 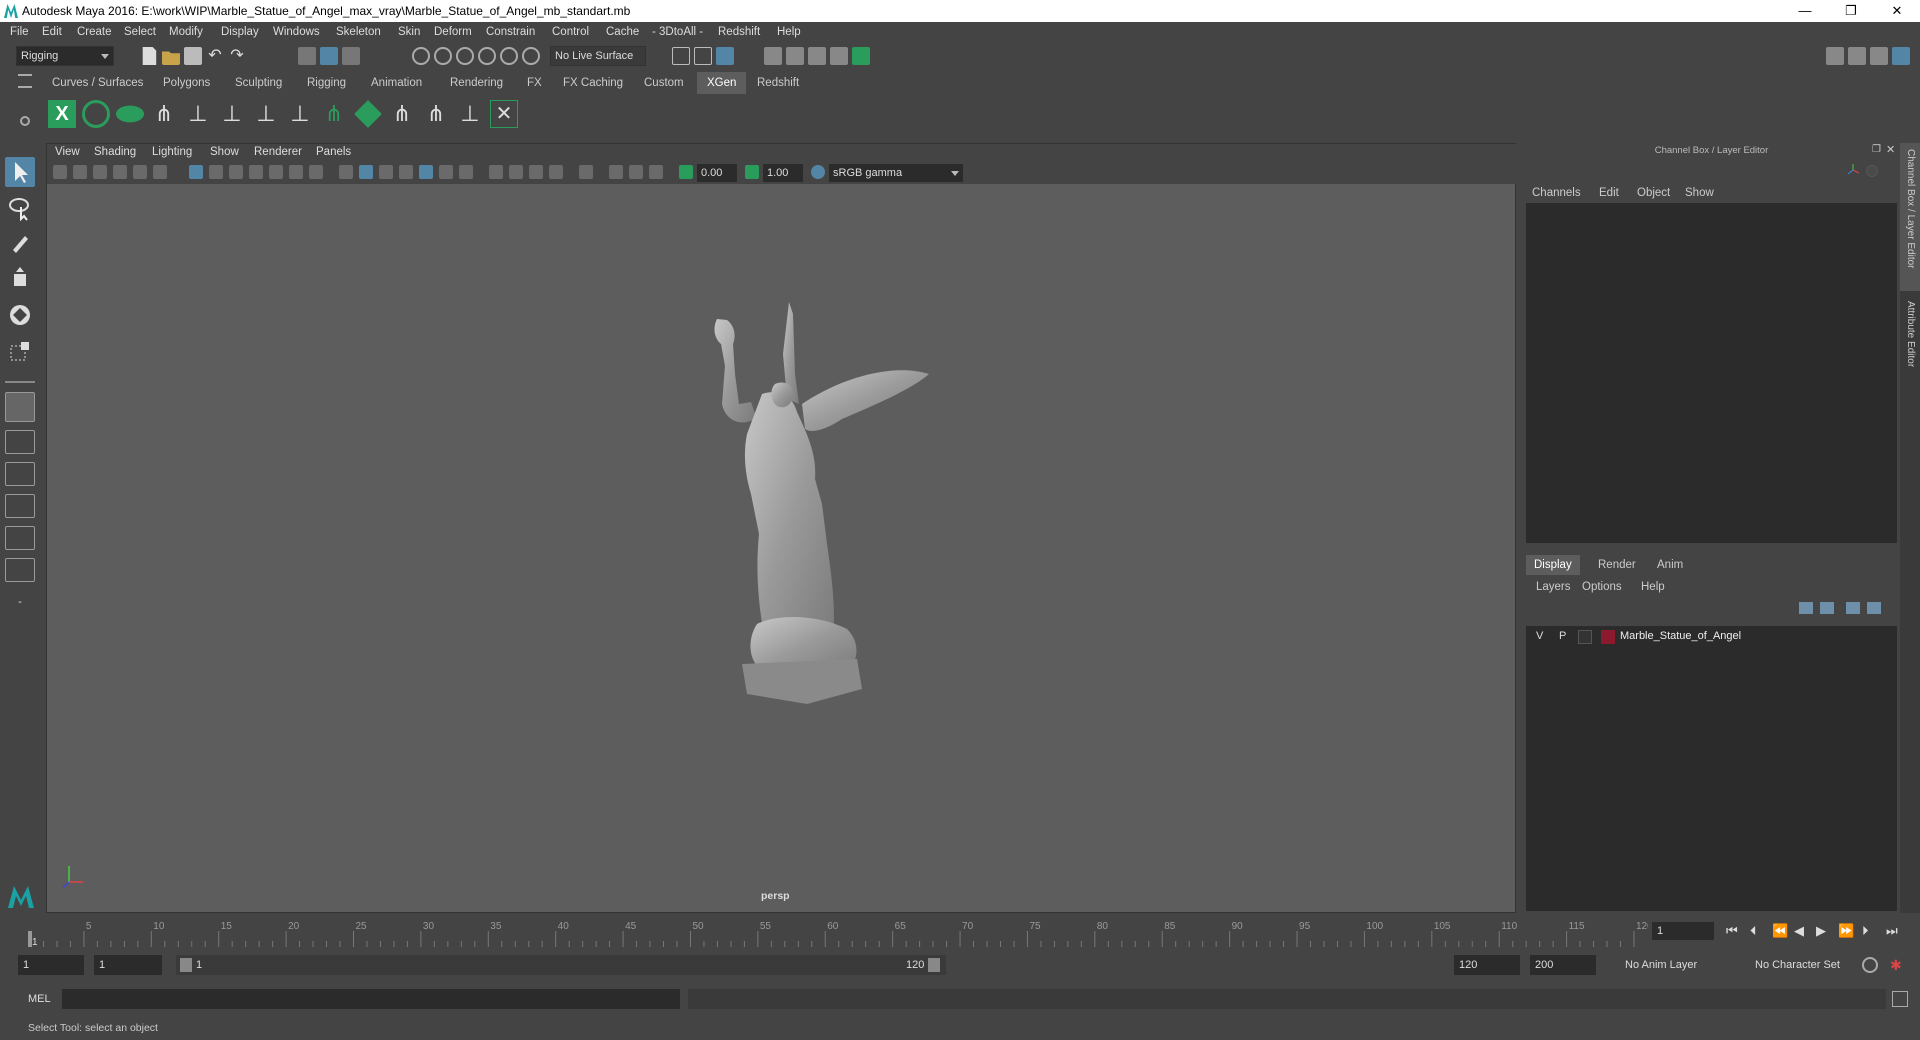 I want to click on channelbox-menu-channels: Channels, so click(x=1556, y=193).